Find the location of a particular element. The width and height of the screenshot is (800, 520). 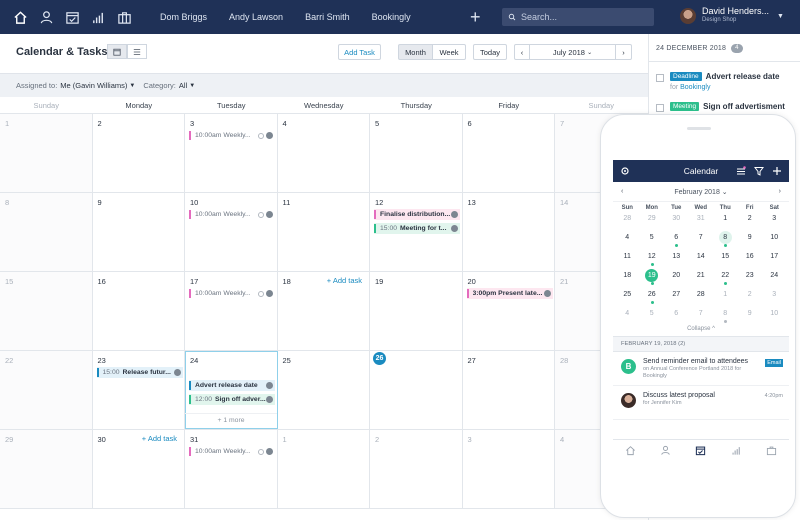

more-events-link: + 1 more is located at coordinates (231, 418).